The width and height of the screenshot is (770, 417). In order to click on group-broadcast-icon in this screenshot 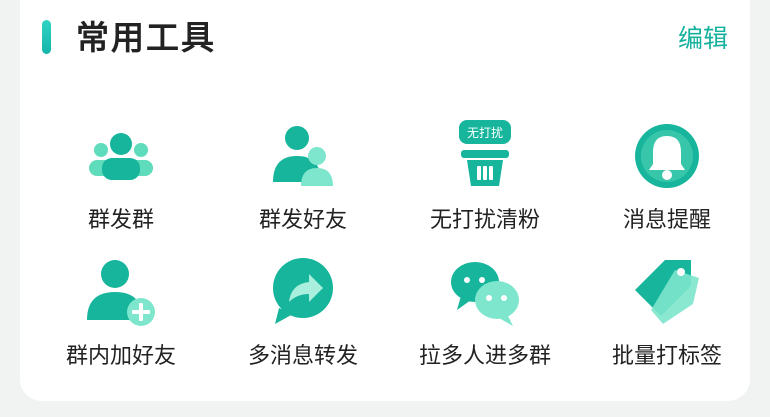, I will do `click(121, 156)`.